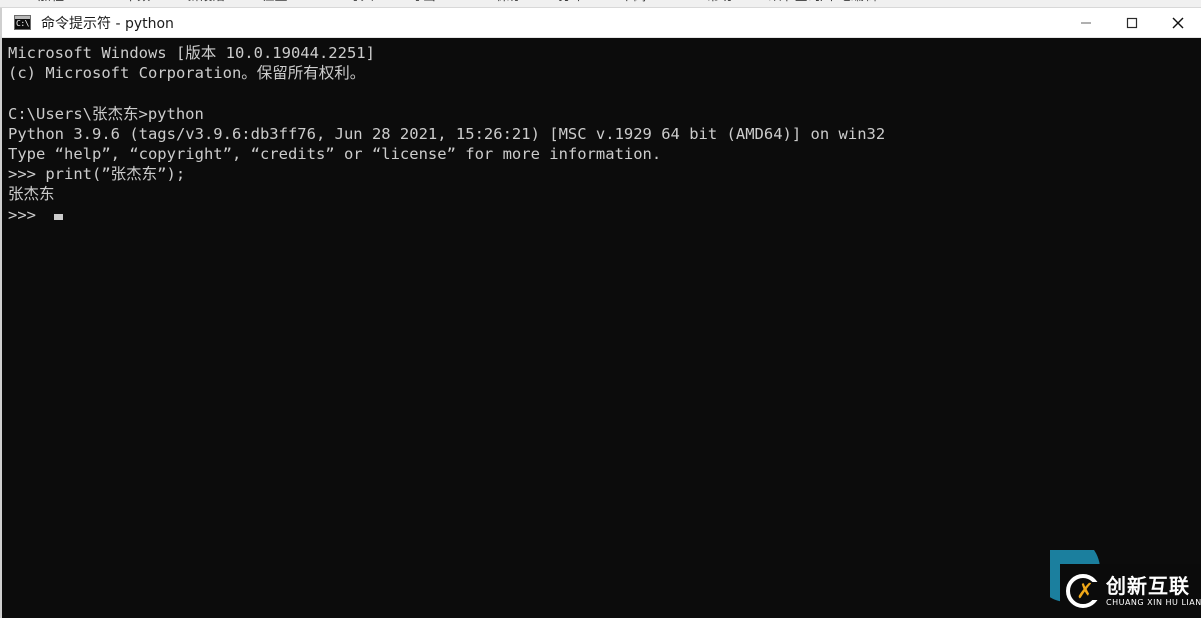 The height and width of the screenshot is (618, 1201). I want to click on watermark-text: 创新互联 CHUANG XIN HU LIAN, so click(1153, 591).